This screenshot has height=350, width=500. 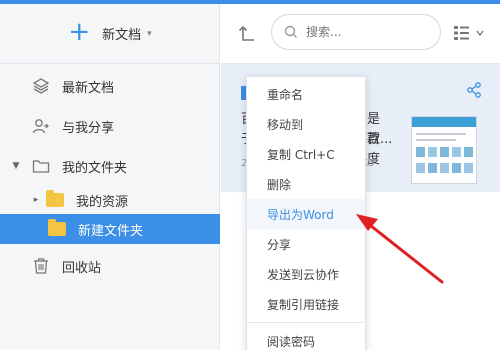 I want to click on menu-item-copy-link: 复制引用链接, so click(x=306, y=304).